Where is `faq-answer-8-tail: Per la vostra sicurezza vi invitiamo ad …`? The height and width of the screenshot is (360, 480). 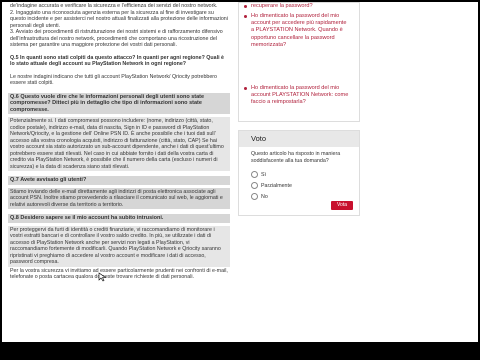
faq-answer-8-tail: Per la vostra sicurezza vi invitiamo ad … is located at coordinates (119, 274).